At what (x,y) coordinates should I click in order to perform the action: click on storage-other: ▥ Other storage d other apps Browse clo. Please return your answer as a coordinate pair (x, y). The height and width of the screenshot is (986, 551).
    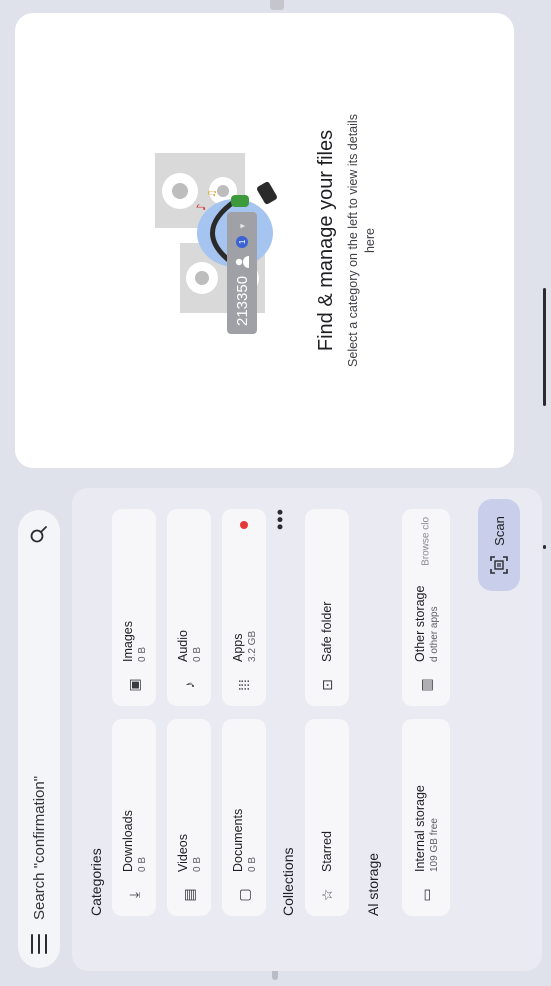
    Looking at the image, I should click on (426, 607).